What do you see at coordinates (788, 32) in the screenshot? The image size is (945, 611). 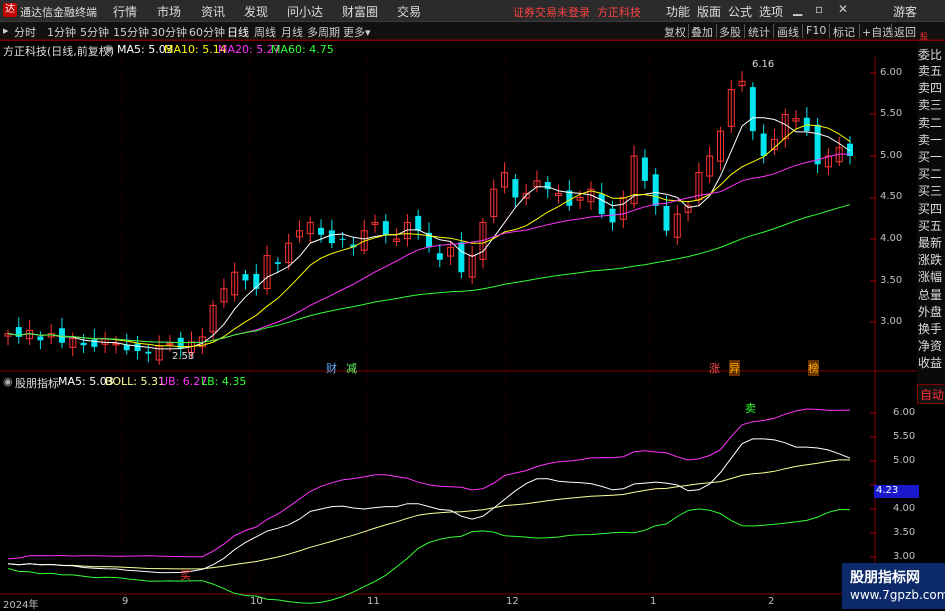 I see `tool-draw: 画线` at bounding box center [788, 32].